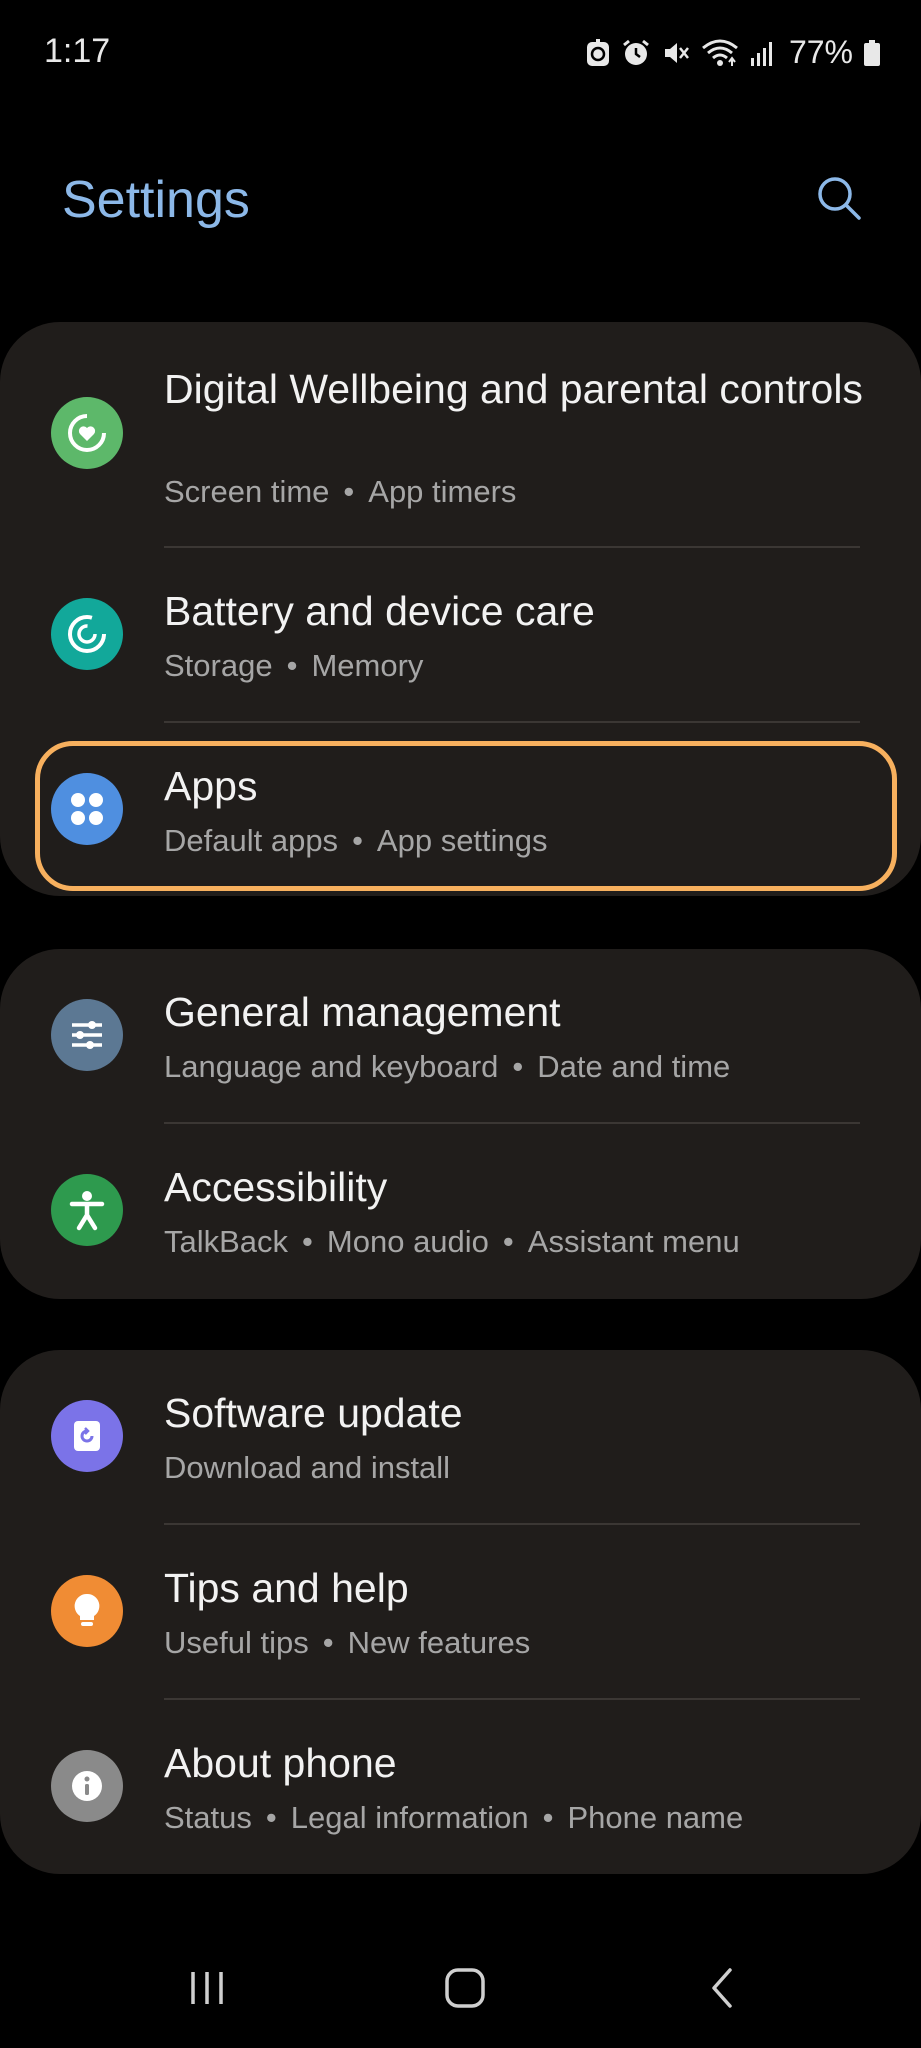  Describe the element at coordinates (340, 491) in the screenshot. I see `item-subtitle: Screen time • App timers` at that location.